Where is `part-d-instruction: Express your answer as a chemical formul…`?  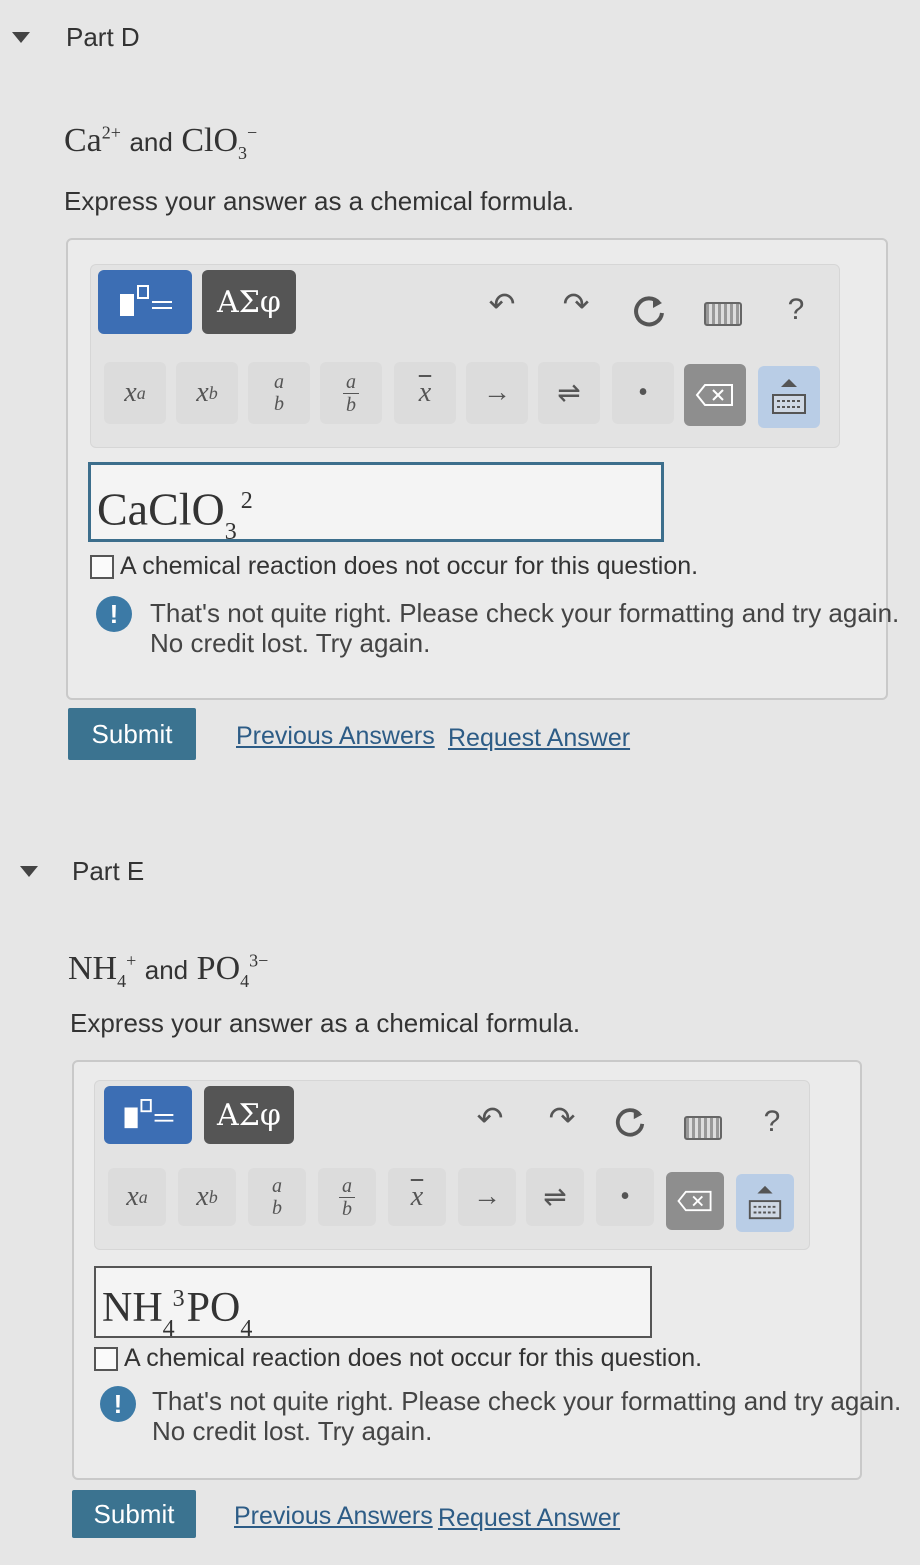
part-d-instruction: Express your answer as a chemical formul… is located at coordinates (319, 201).